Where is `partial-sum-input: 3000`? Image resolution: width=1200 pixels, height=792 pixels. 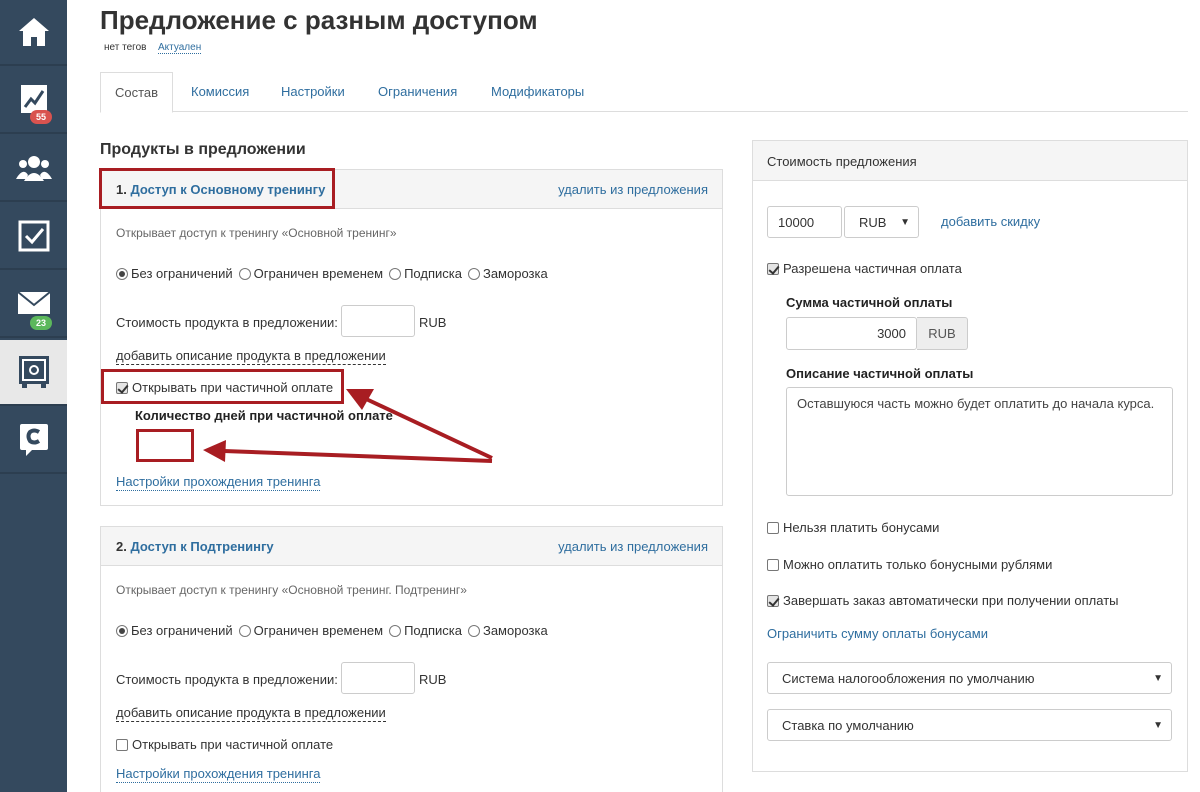
partial-sum-input: 3000 is located at coordinates (851, 333).